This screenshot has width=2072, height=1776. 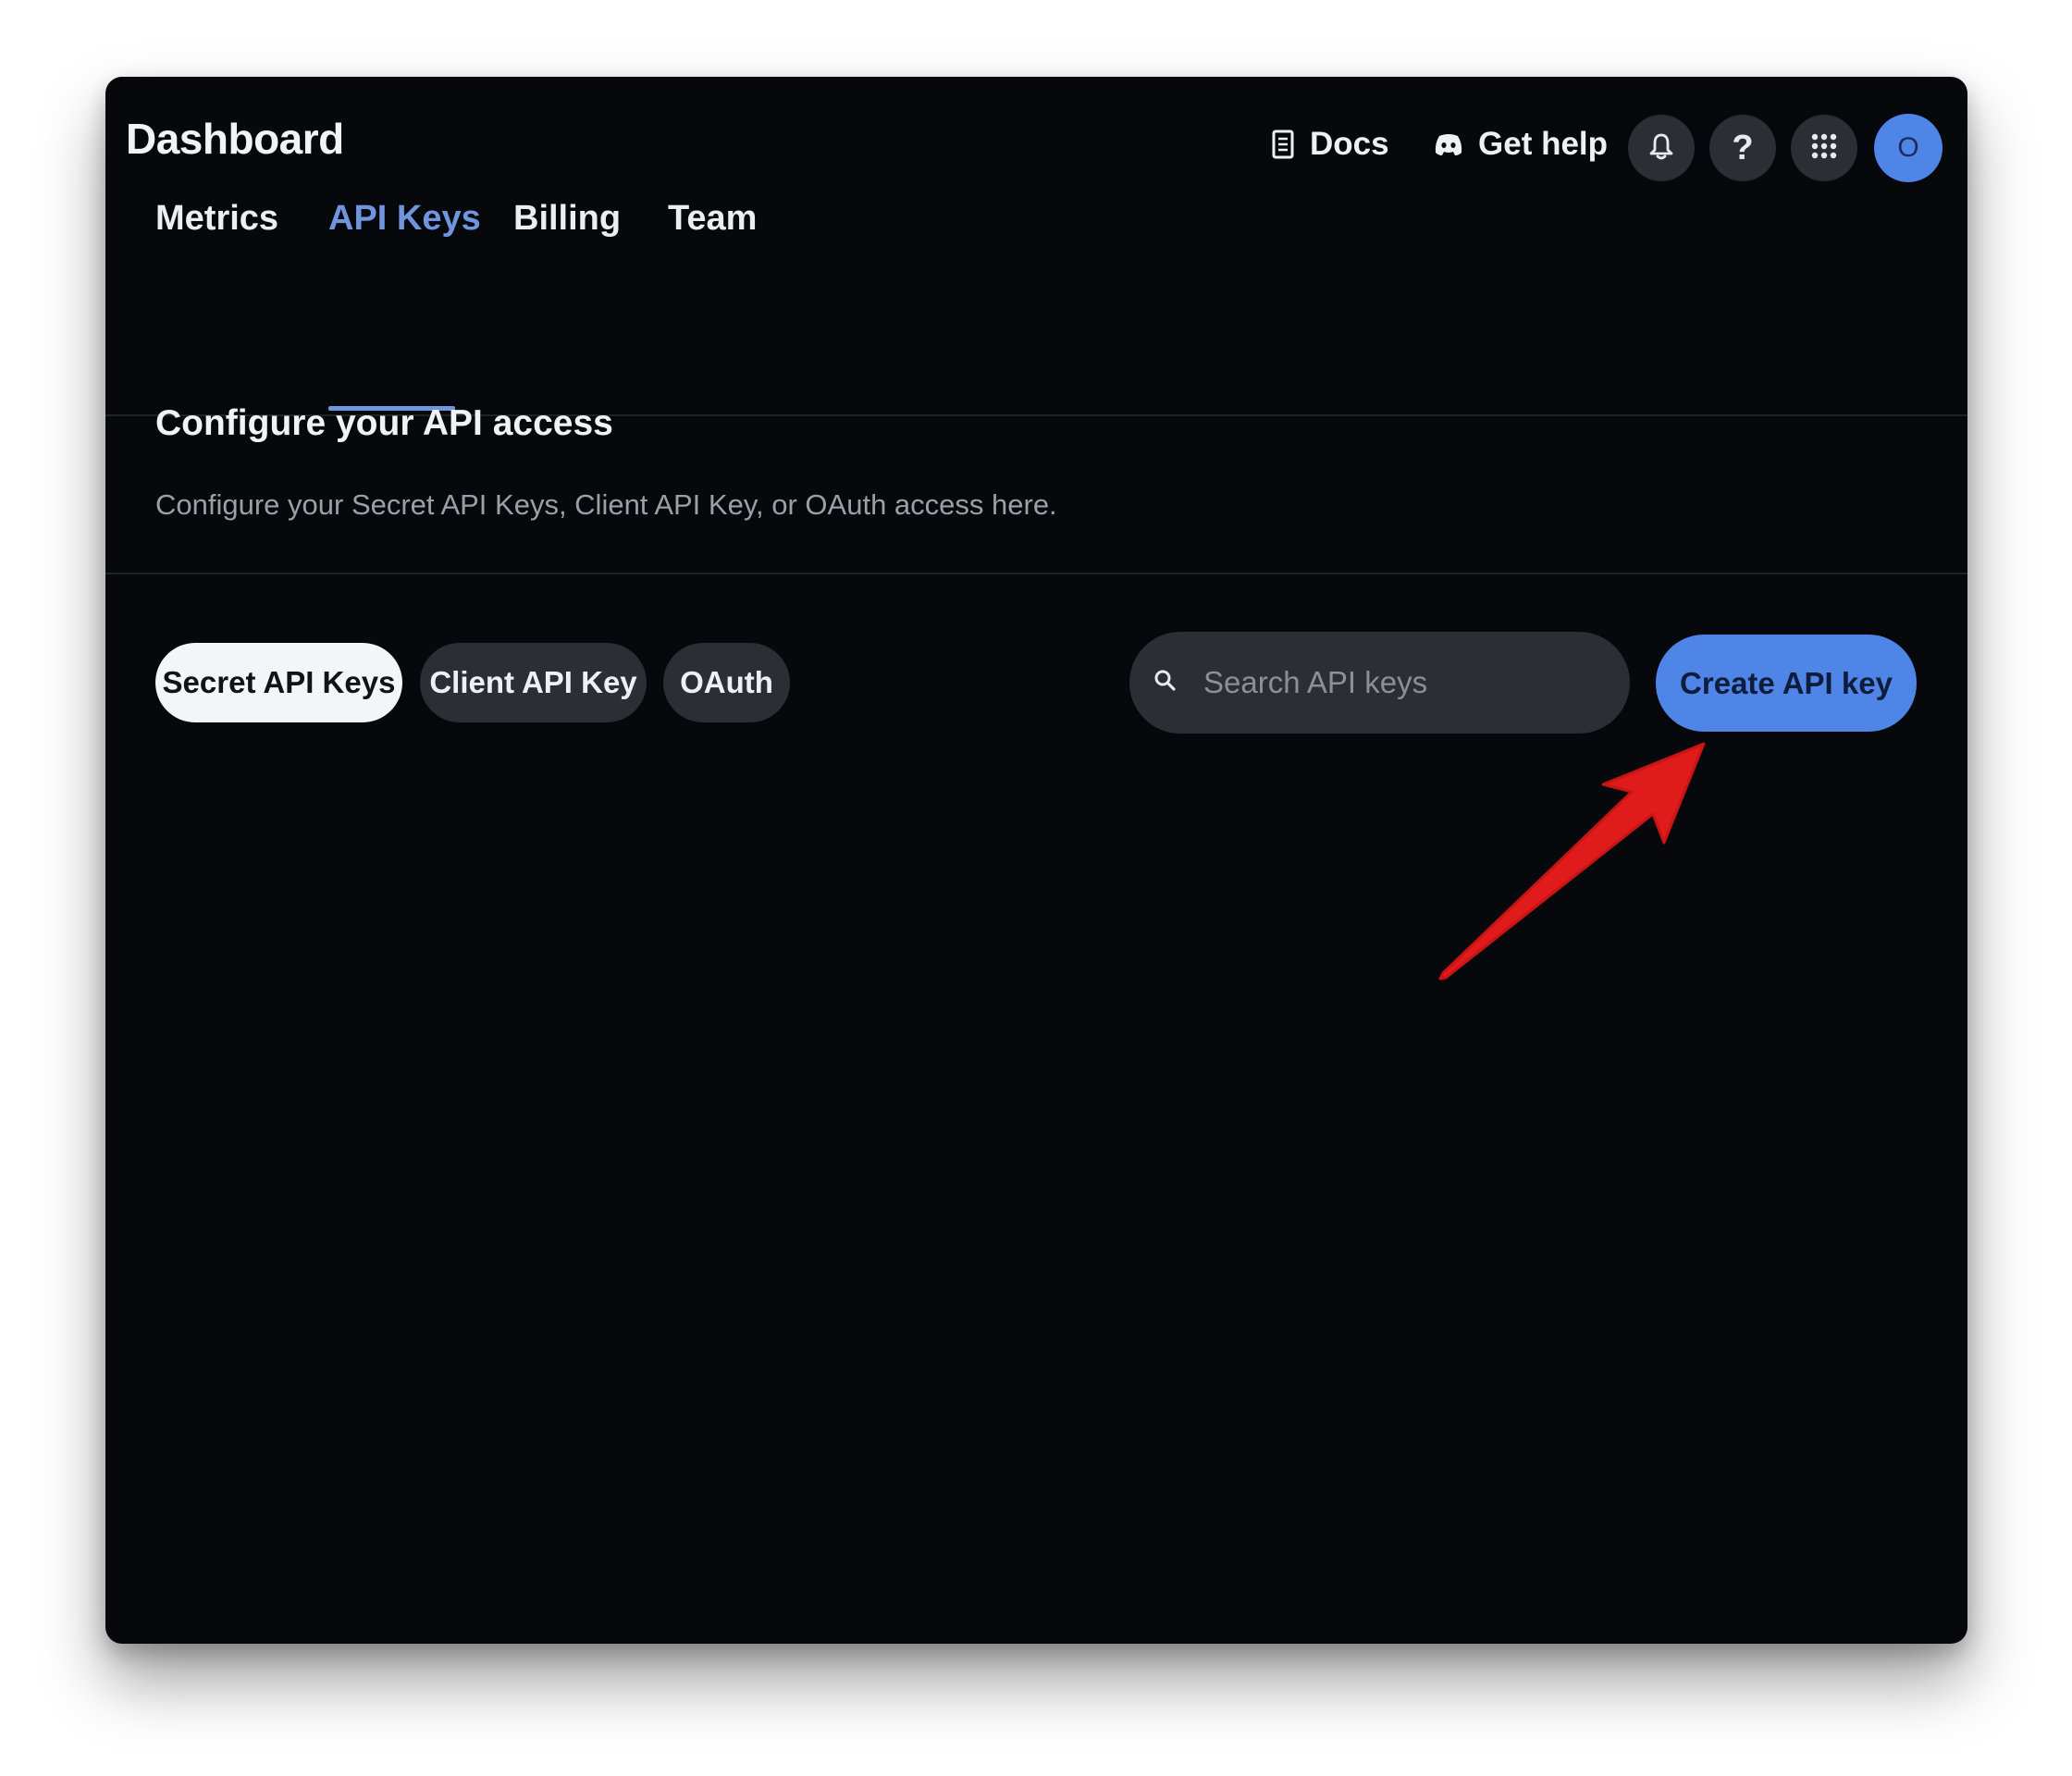 I want to click on search-box, so click(x=1380, y=683).